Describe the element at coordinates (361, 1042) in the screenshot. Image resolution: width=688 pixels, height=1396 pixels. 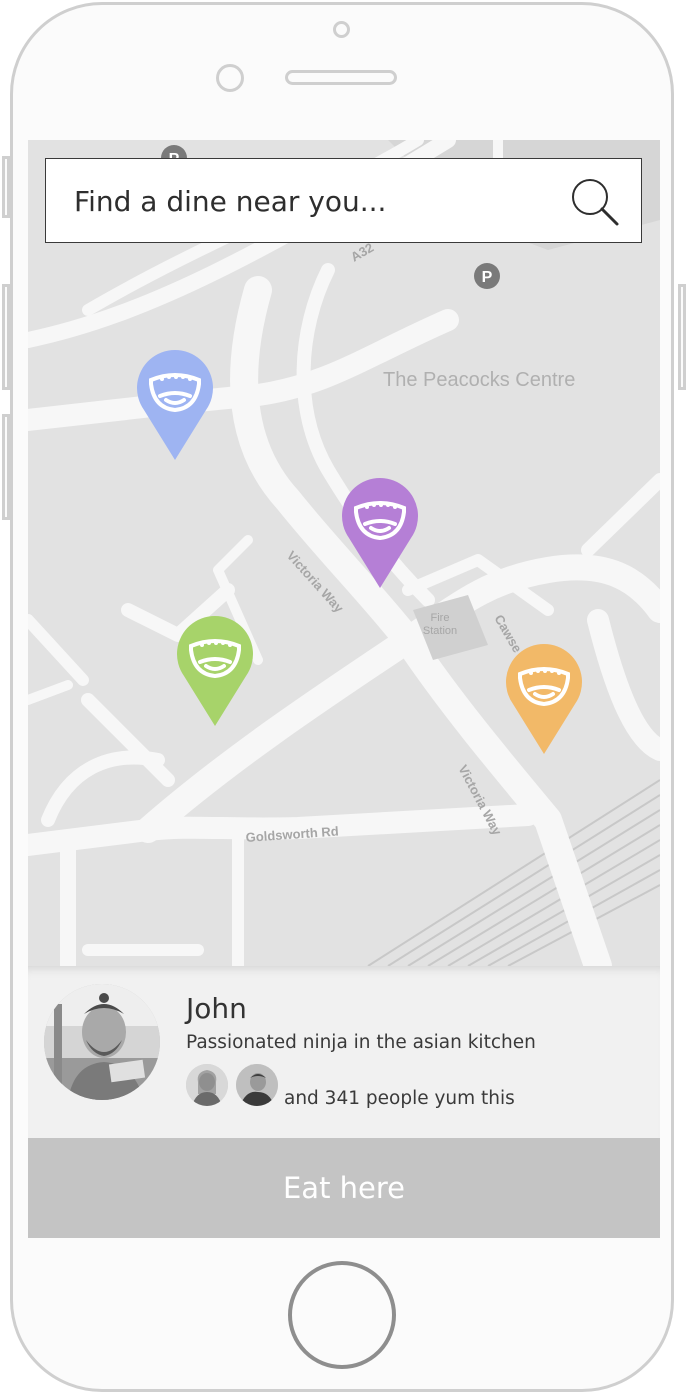
I see `chef-tagline: Passionated ninja in the asian kitchen` at that location.